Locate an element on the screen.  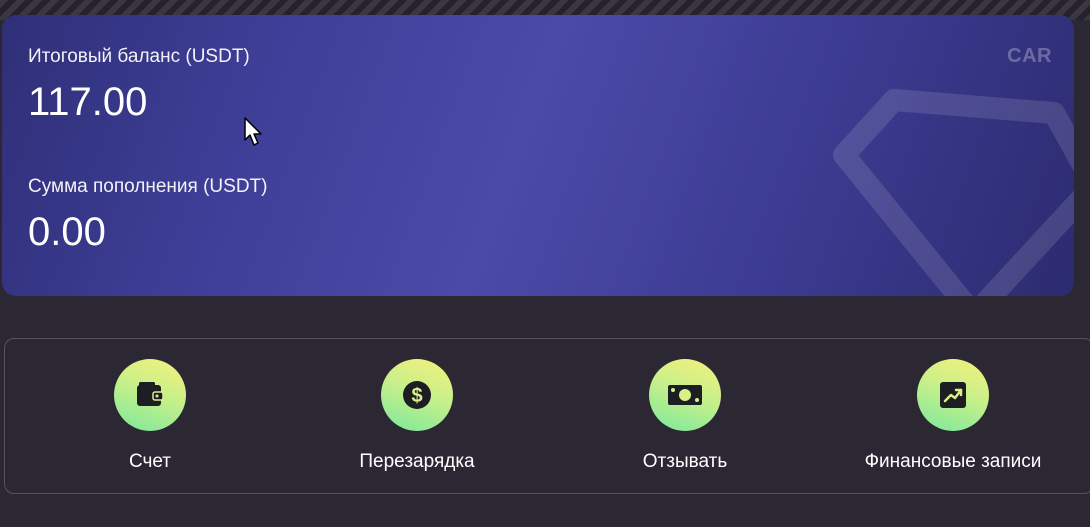
deposit-value: 0.00 is located at coordinates (67, 232).